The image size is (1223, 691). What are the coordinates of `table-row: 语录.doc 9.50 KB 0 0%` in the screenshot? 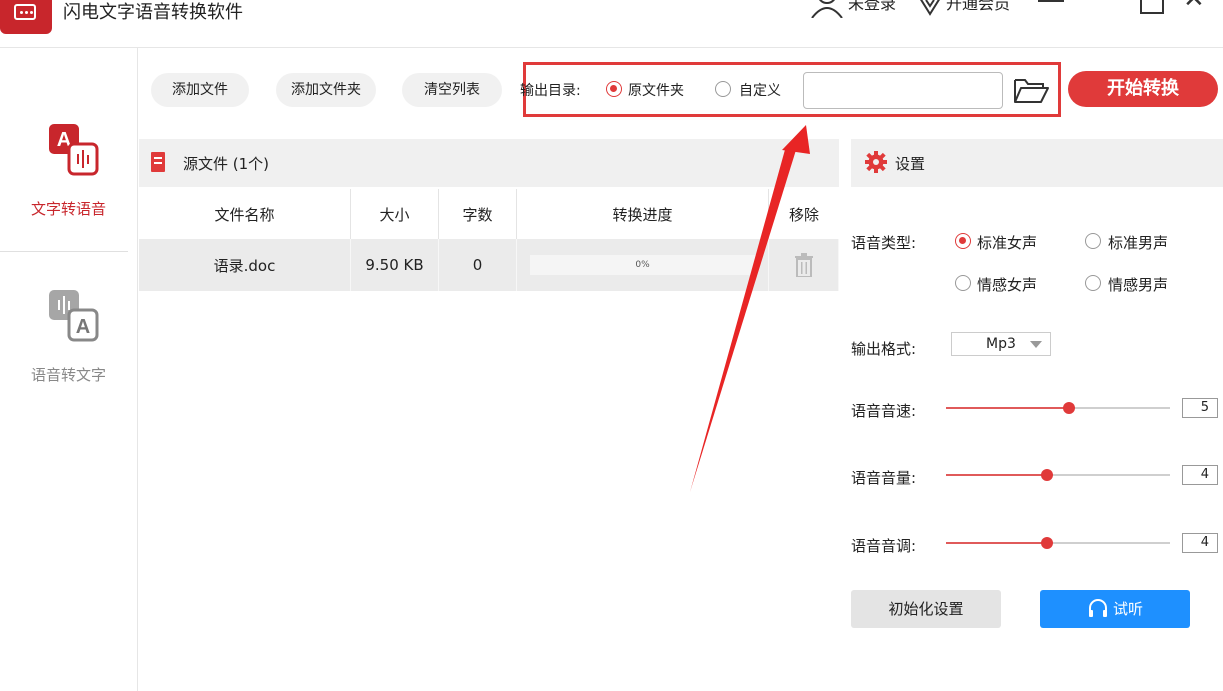 It's located at (489, 265).